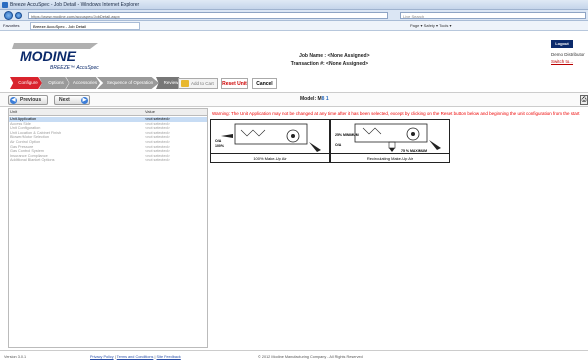 The height and width of the screenshot is (364, 588). I want to click on arrow-left-icon: ◀, so click(13, 100).